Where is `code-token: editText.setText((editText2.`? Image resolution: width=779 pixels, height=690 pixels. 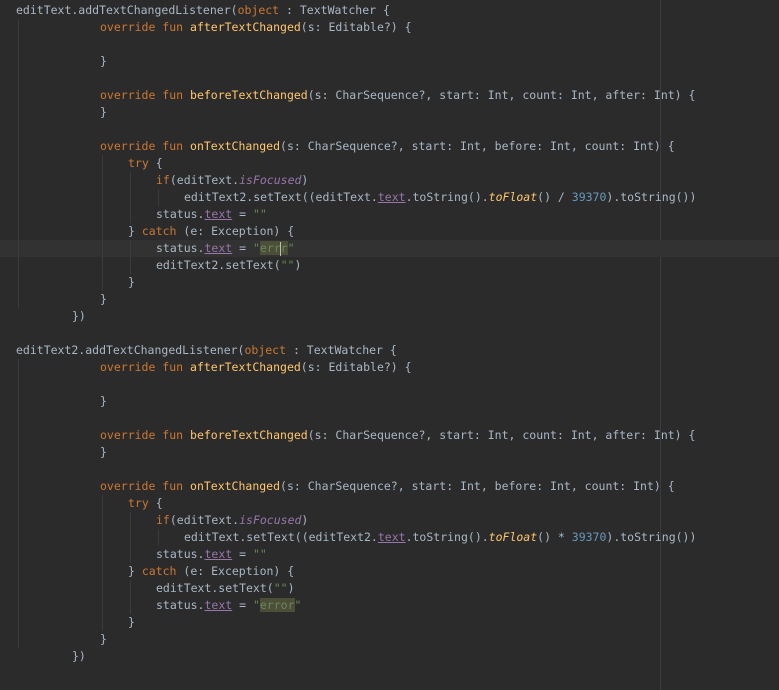 code-token: editText.setText((editText2. is located at coordinates (281, 537).